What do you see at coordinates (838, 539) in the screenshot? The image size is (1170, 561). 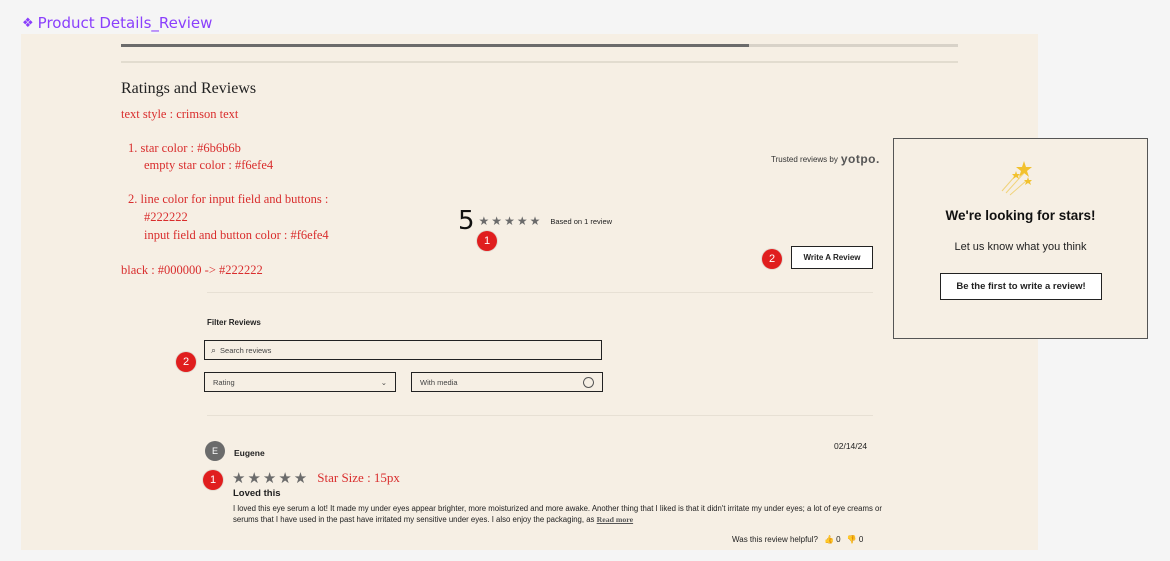 I see `up-count: 0` at bounding box center [838, 539].